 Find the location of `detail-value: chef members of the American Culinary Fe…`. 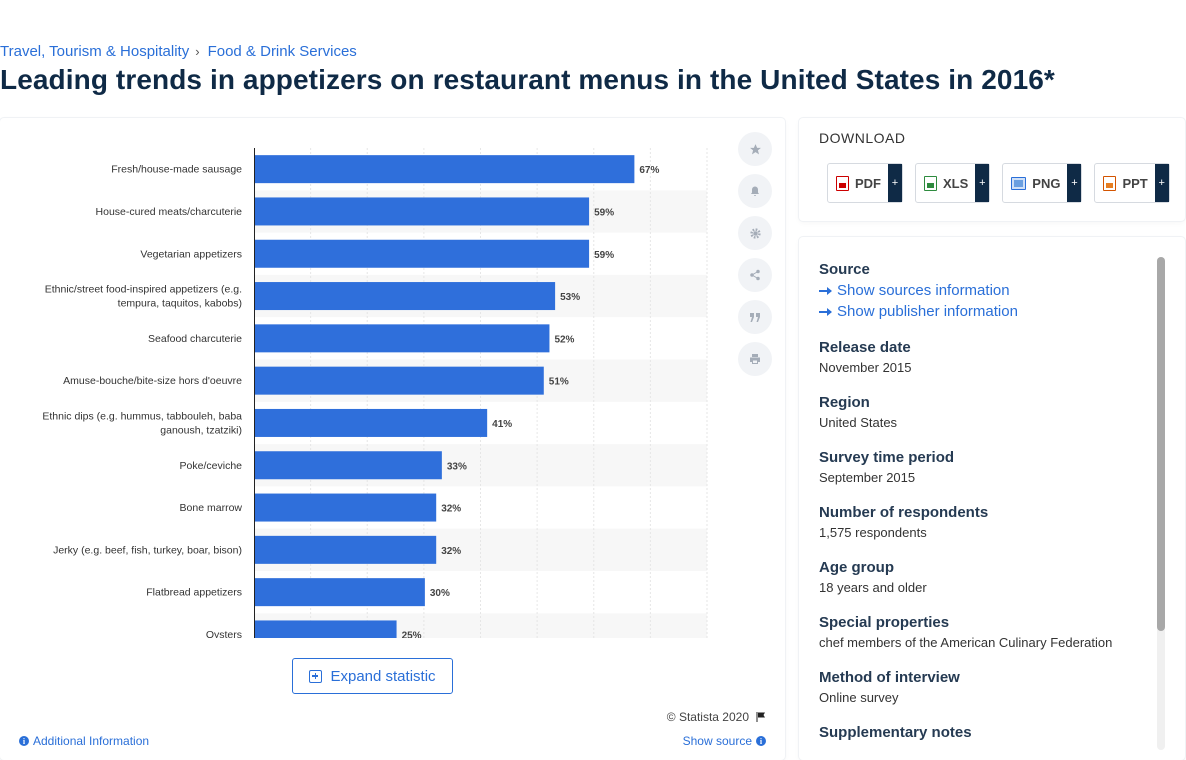

detail-value: chef members of the American Culinary Fe… is located at coordinates (966, 642).